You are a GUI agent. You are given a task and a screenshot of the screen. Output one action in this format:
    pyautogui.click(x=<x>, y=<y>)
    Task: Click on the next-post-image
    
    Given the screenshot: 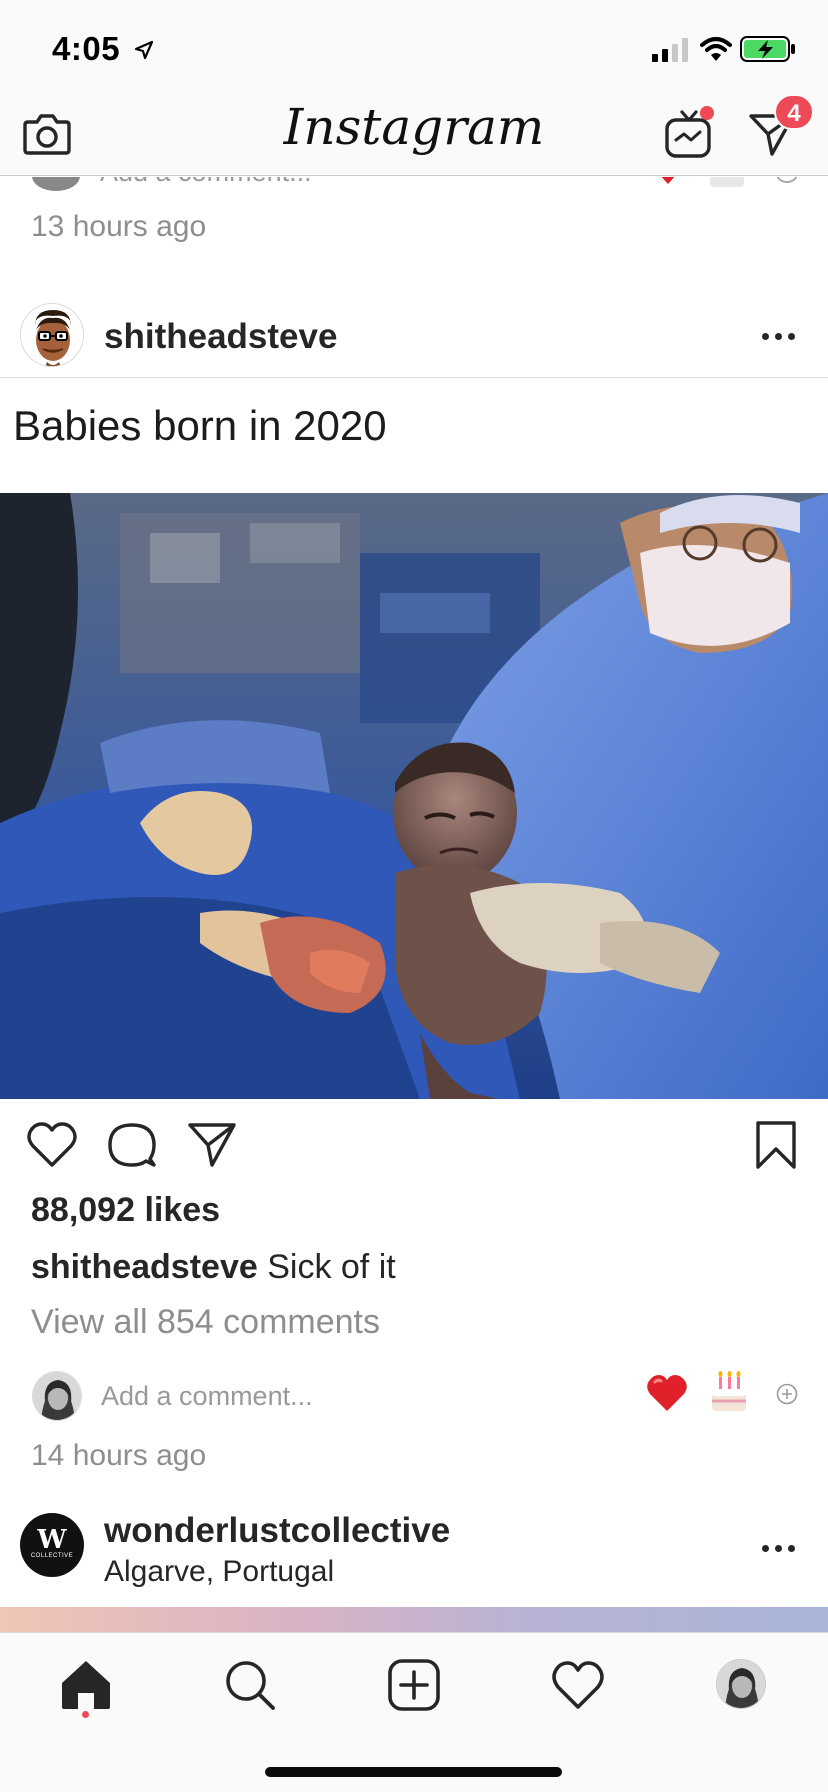 What is the action you would take?
    pyautogui.click(x=414, y=1619)
    